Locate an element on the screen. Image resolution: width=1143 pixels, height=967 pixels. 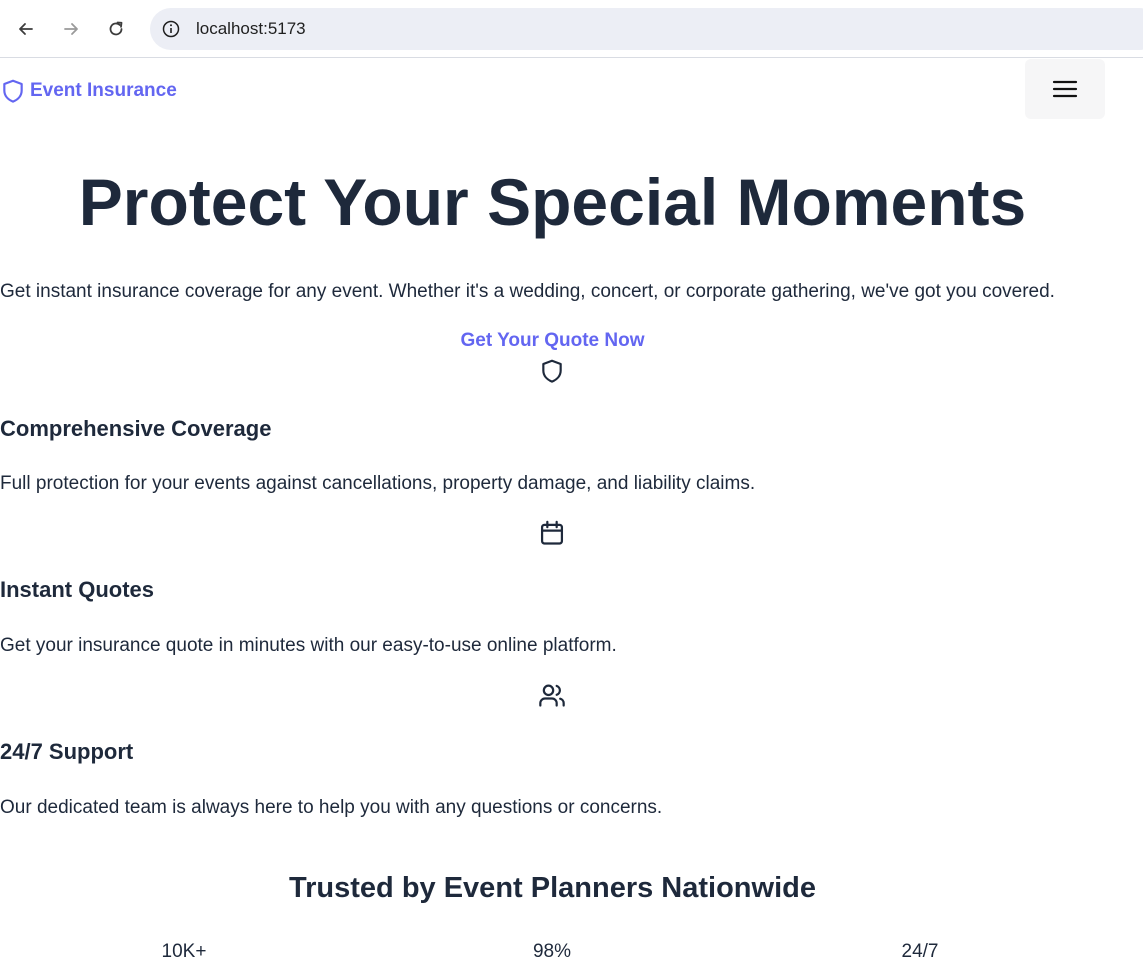
feature-title: Comprehensive Coverage is located at coordinates (136, 428).